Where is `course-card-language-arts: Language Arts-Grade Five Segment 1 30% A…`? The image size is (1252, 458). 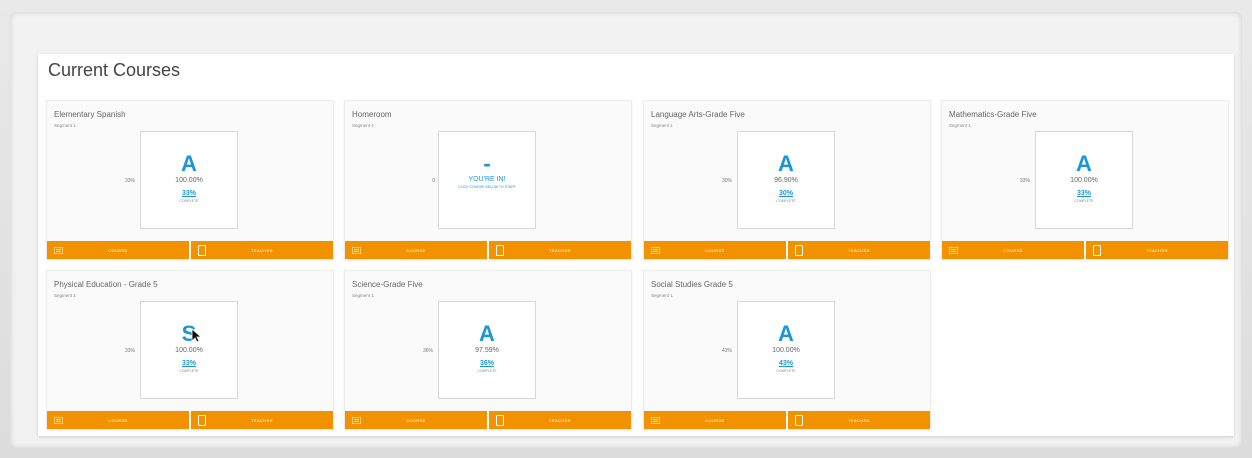
course-card-language-arts: Language Arts-Grade Five Segment 1 30% A… is located at coordinates (787, 180).